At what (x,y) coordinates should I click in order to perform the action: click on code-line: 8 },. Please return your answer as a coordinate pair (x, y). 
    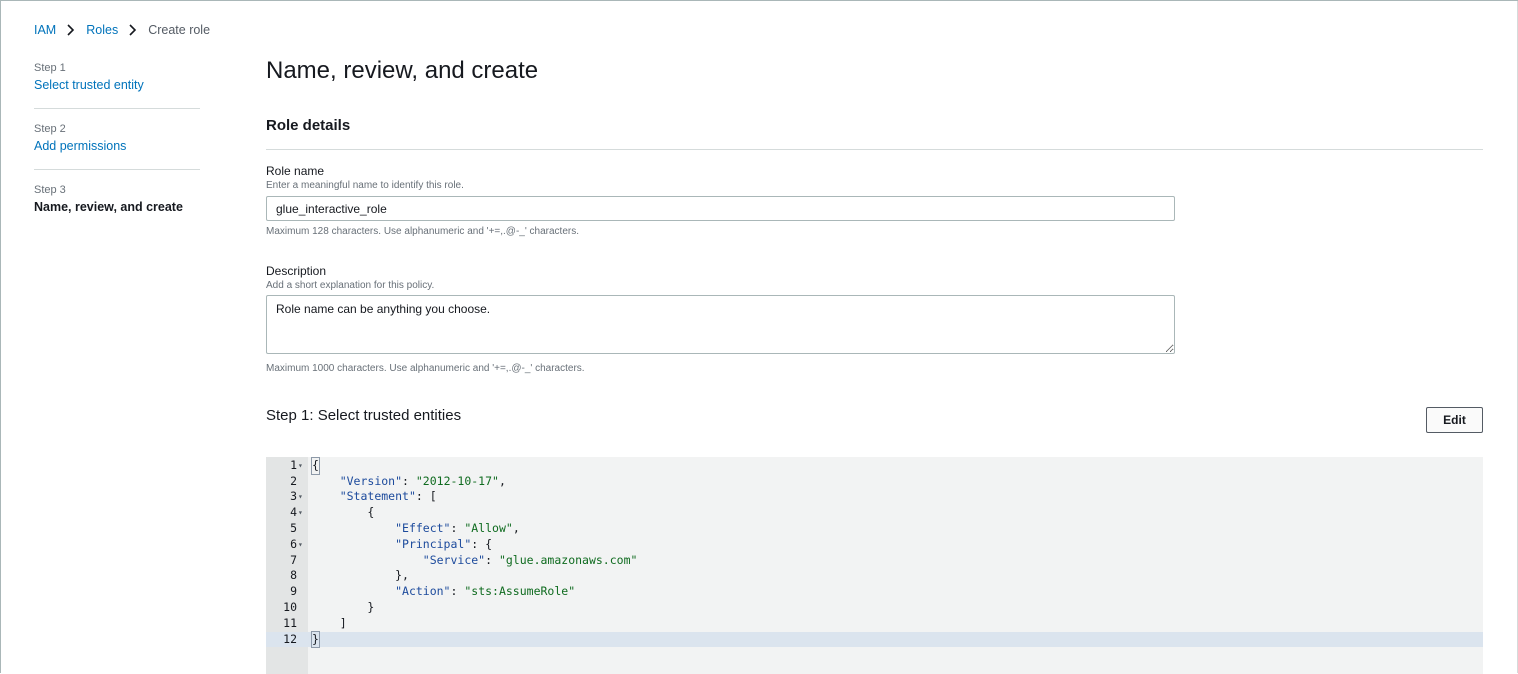
    Looking at the image, I should click on (874, 576).